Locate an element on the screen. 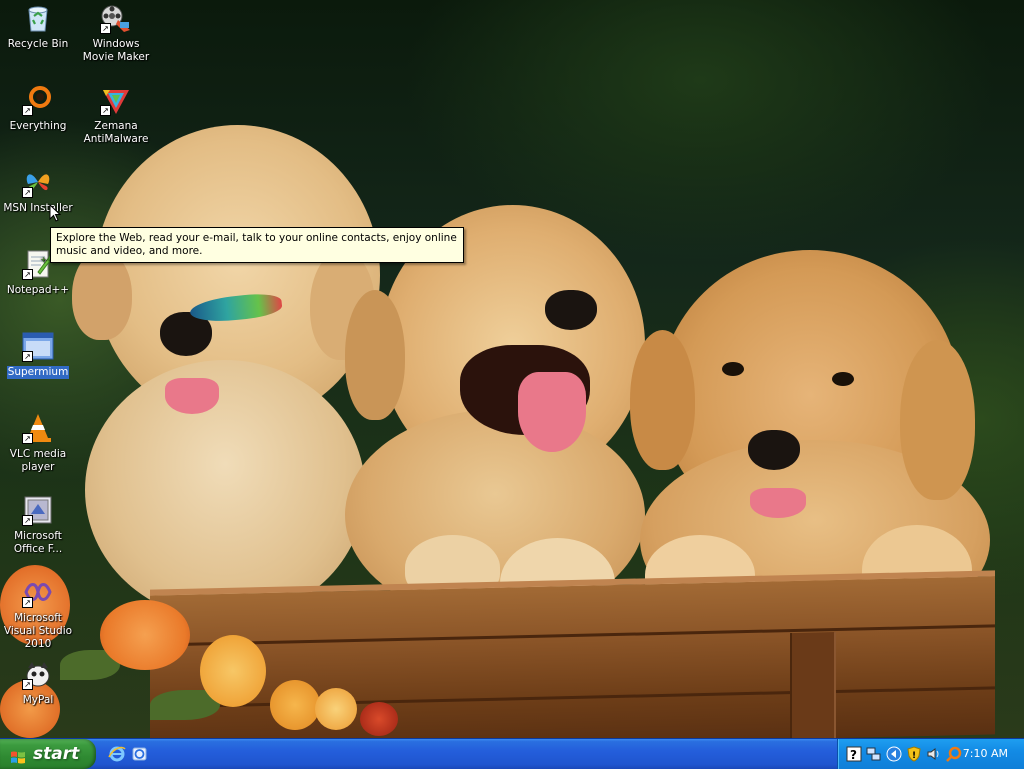  desktop-icon-zemana-antimalware: ↗ Zemana AntiMalware is located at coordinates (116, 115).